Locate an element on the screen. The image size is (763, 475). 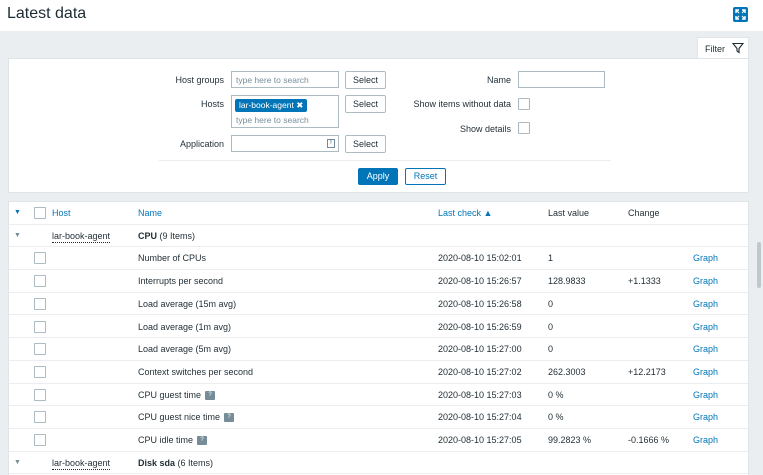
table-row: Number of CPUs 2020-08-10 15:02:01 1 Graph is located at coordinates (378, 259).